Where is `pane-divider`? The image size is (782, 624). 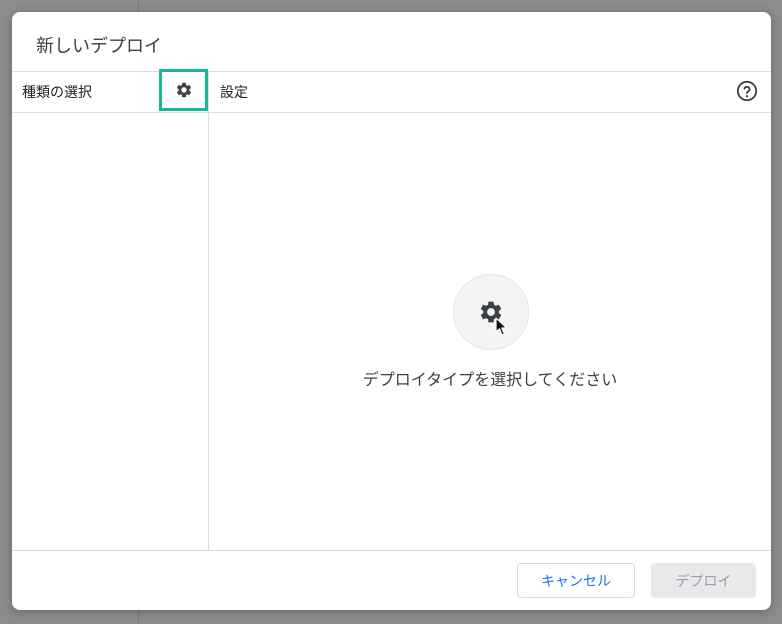 pane-divider is located at coordinates (208, 311).